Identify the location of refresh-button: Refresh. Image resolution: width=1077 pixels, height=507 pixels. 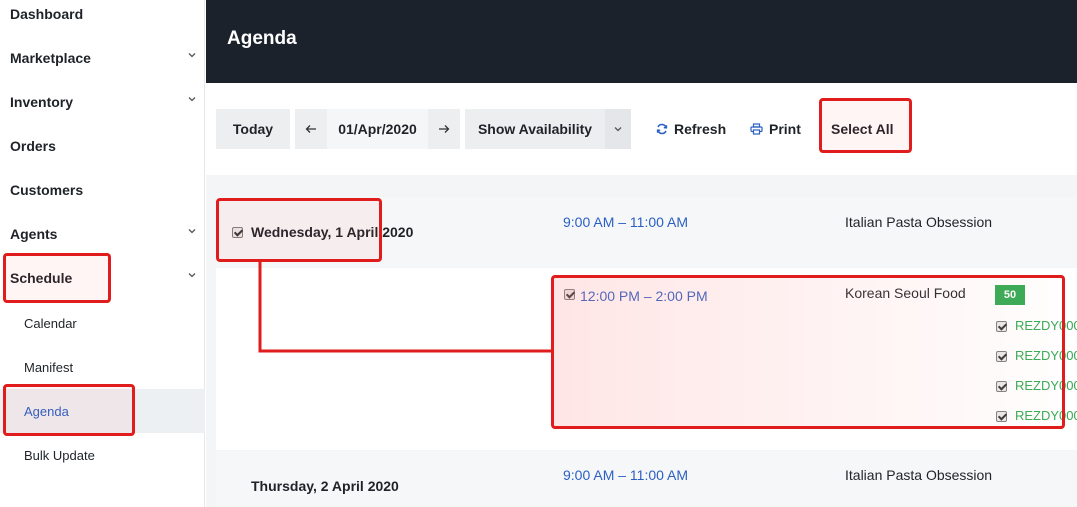
(691, 129).